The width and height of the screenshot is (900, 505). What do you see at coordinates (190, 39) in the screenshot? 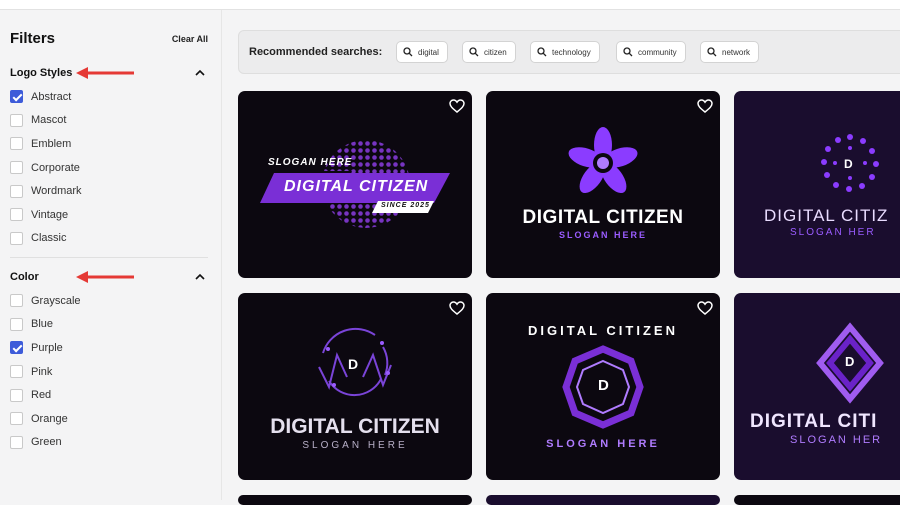
I see `clear-all-button: Clear All` at bounding box center [190, 39].